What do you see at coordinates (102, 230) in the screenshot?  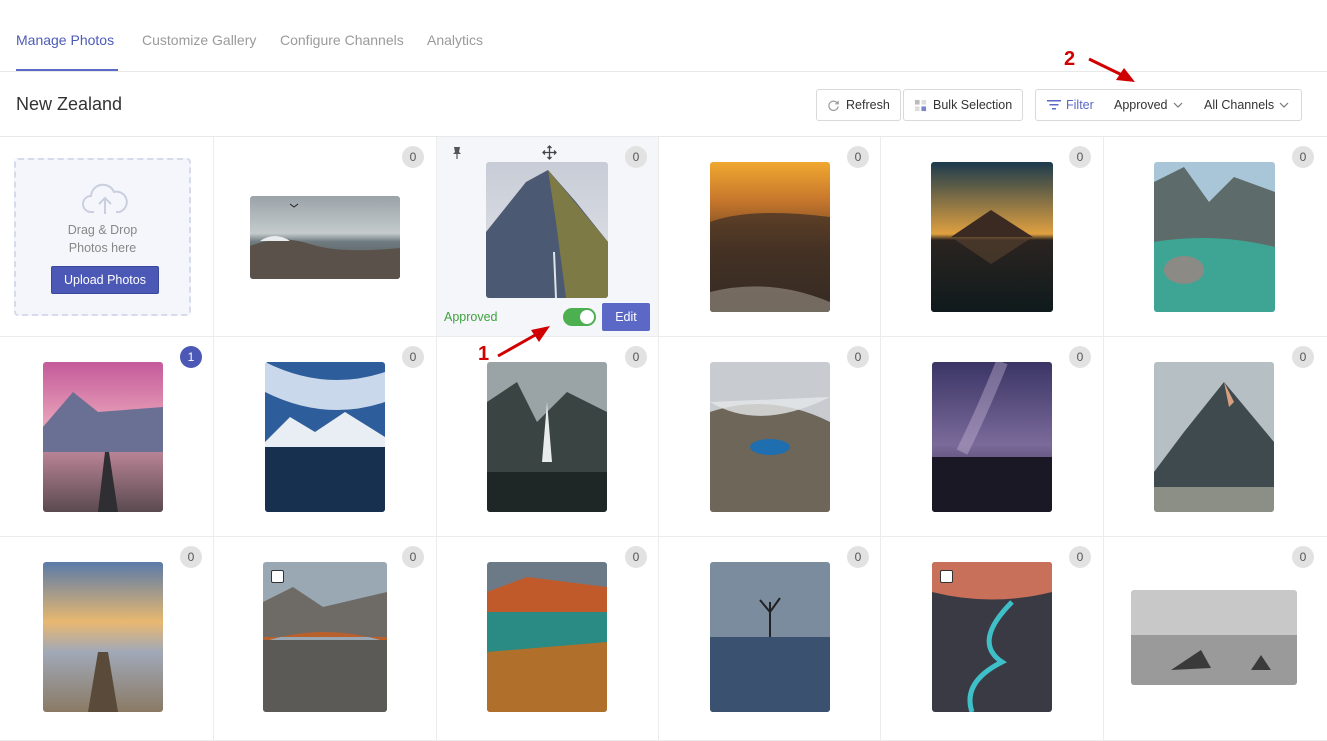 I see `upload-instruction-line1: Drag & Drop` at bounding box center [102, 230].